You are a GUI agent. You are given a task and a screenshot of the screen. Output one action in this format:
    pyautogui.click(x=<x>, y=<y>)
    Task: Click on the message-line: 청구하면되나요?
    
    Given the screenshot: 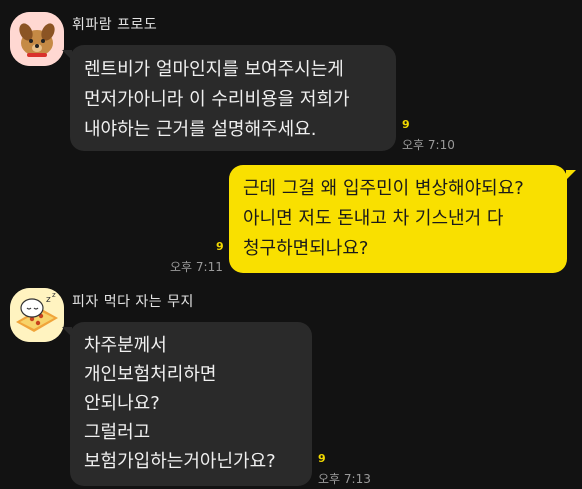 What is the action you would take?
    pyautogui.click(x=306, y=248)
    